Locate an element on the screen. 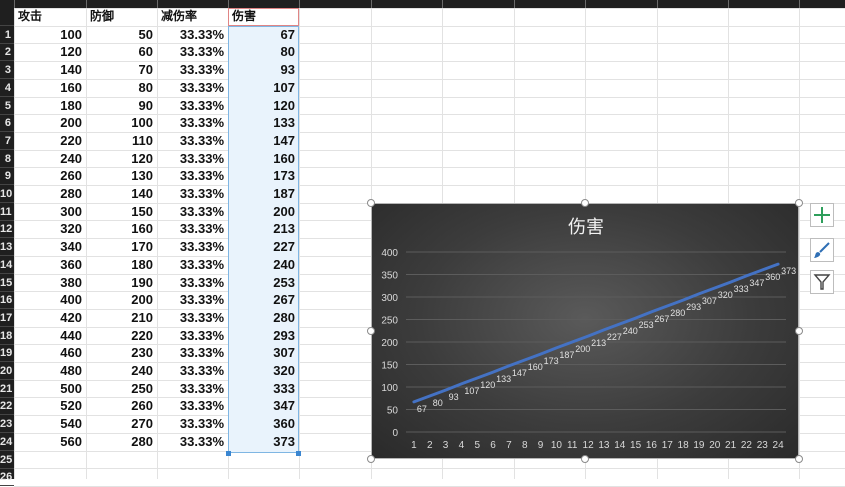 The height and width of the screenshot is (487, 845). cell-damage: 107 is located at coordinates (263, 87).